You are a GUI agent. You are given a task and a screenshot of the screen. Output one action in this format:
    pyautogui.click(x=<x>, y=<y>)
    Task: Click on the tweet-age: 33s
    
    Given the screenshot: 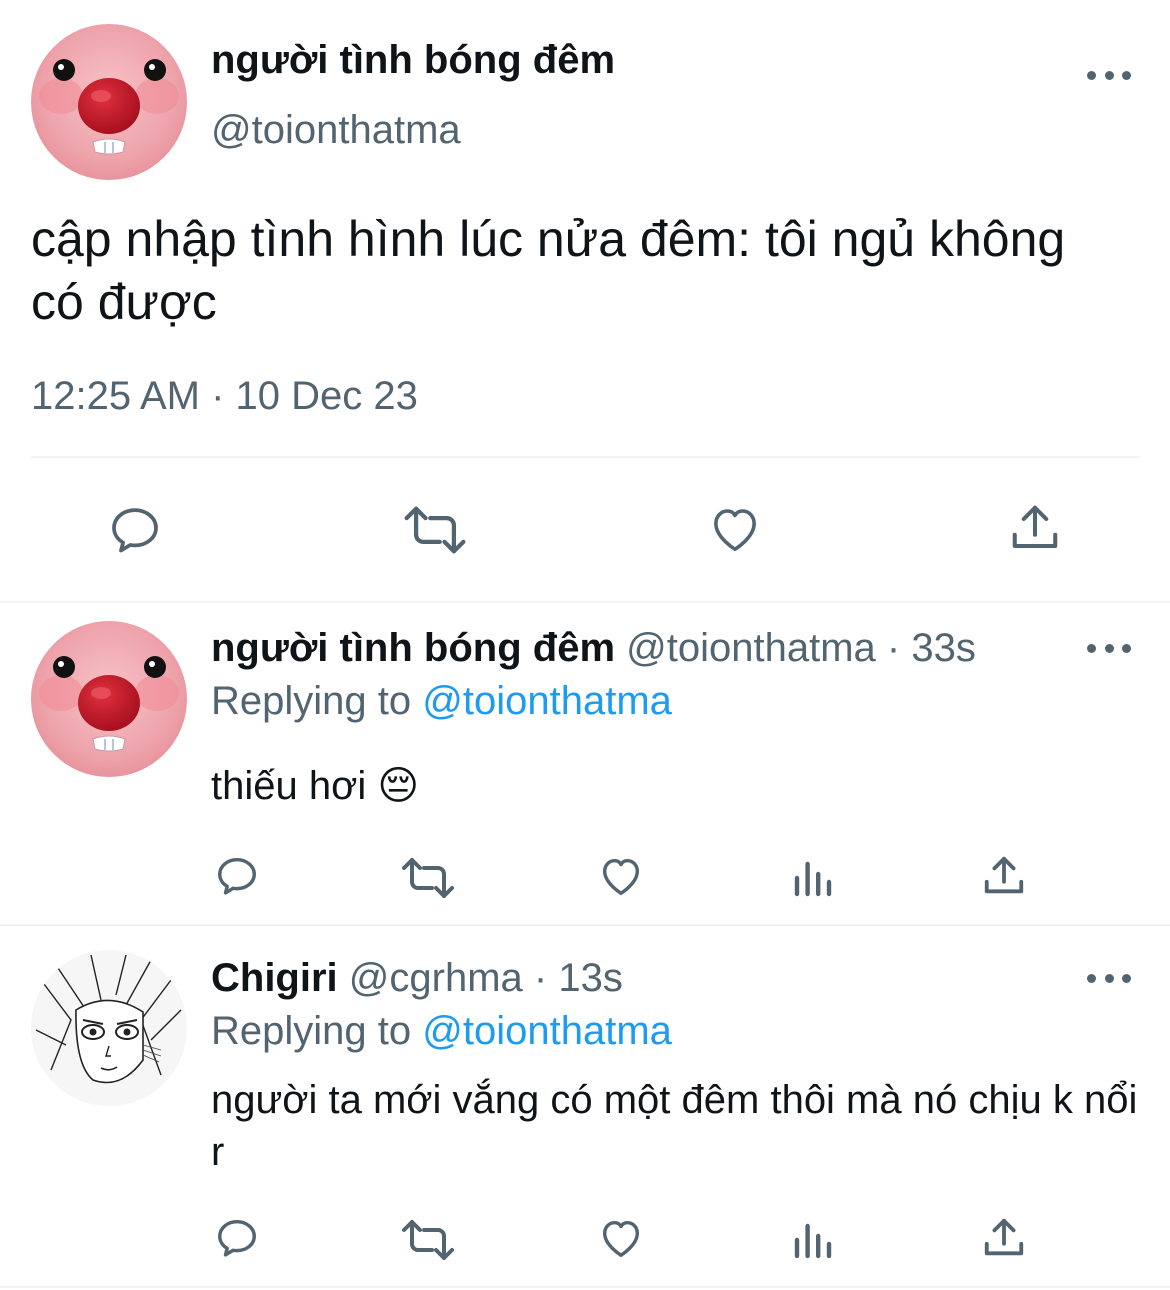 What is the action you would take?
    pyautogui.click(x=943, y=648)
    